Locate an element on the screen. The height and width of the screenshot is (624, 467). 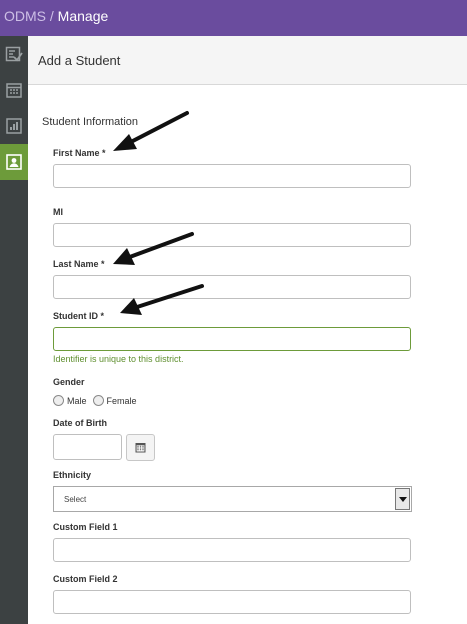
student-id-hint: Identifier is unique to this district. is located at coordinates (118, 359).